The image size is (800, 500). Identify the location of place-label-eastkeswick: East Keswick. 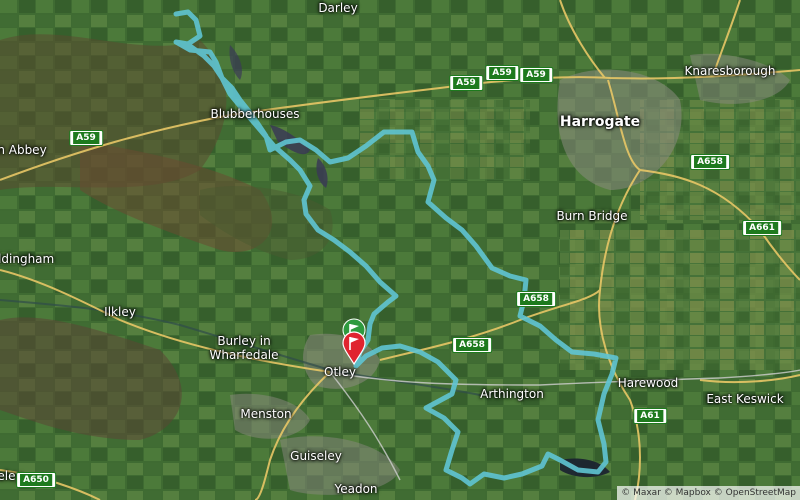
(745, 399).